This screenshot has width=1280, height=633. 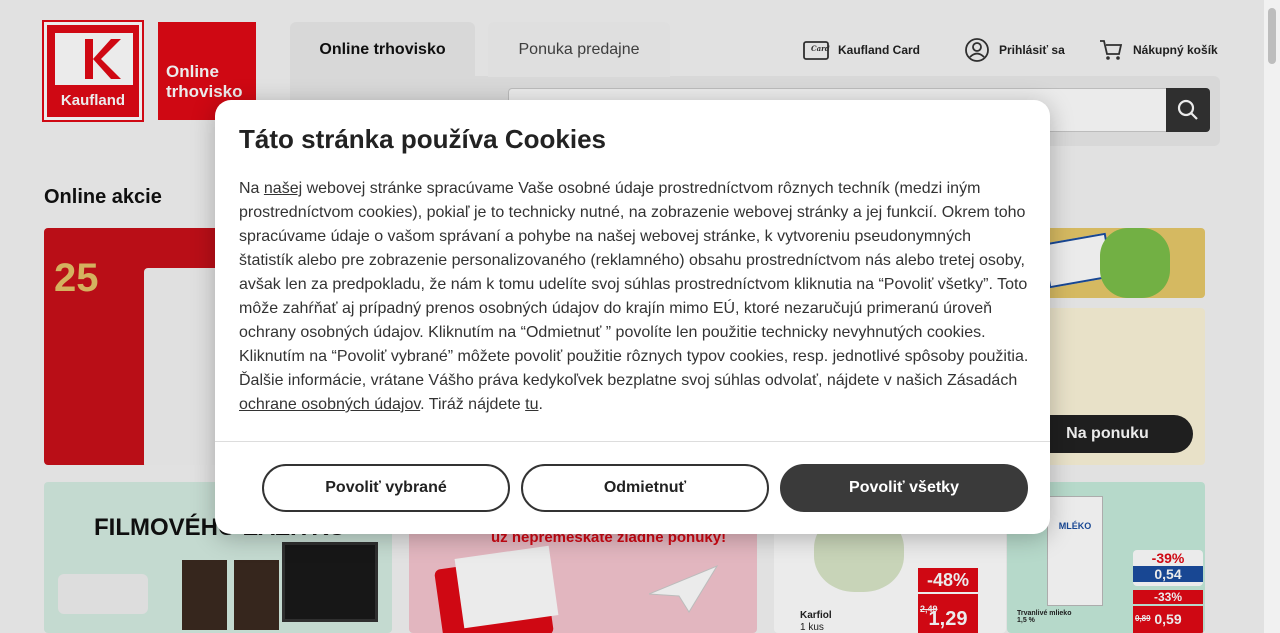 I want to click on body-text: ., so click(x=540, y=404).